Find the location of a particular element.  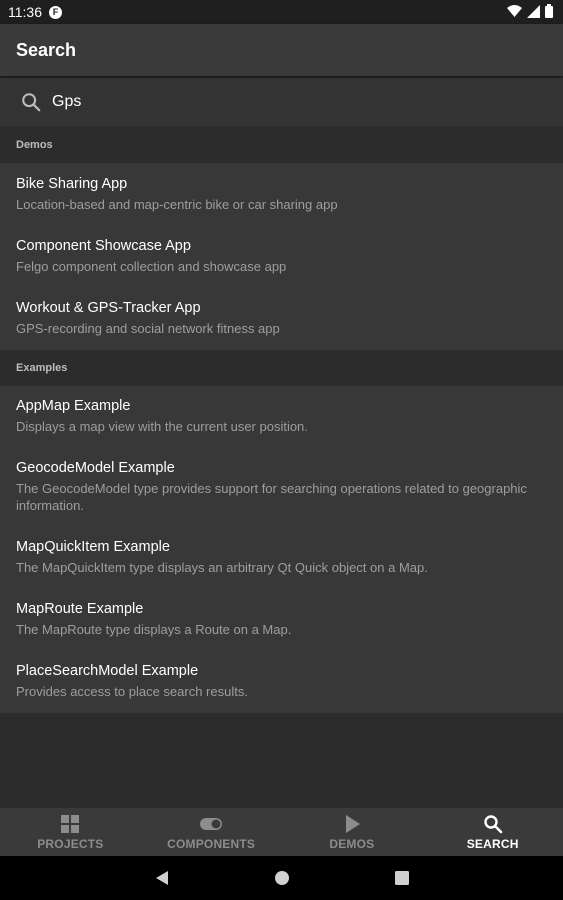

app-bar: Search is located at coordinates (281, 50).